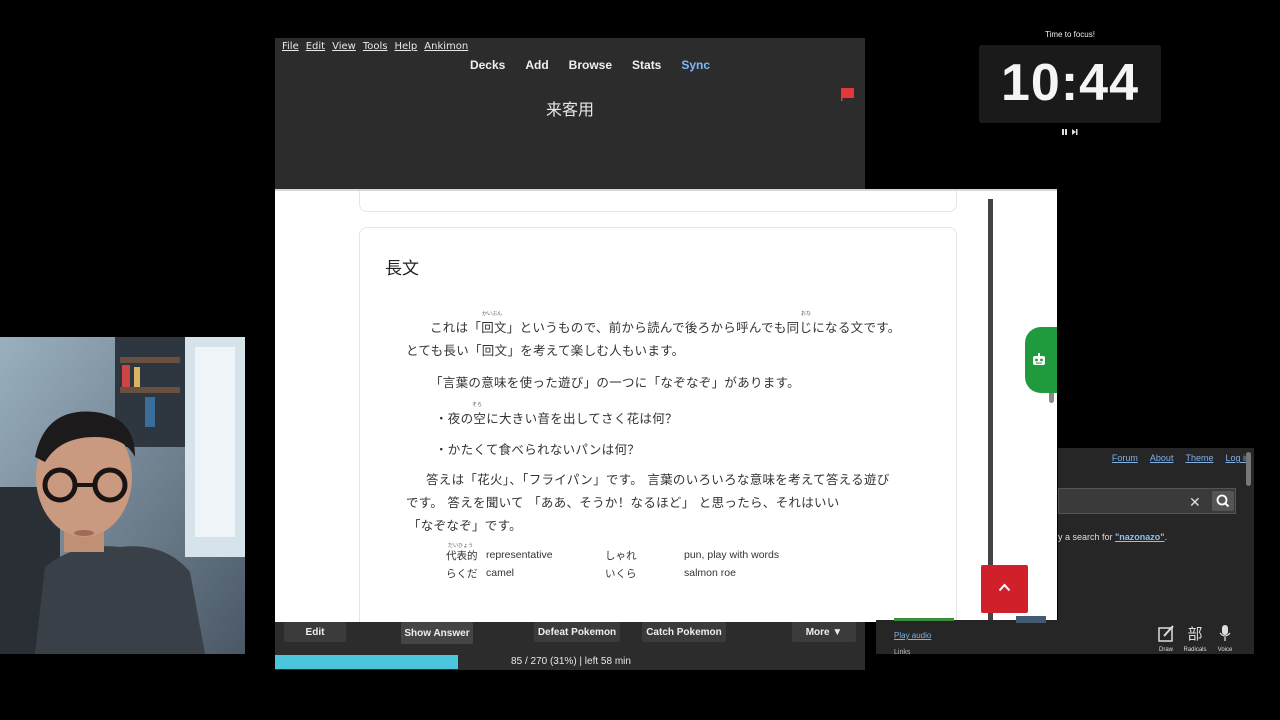 The height and width of the screenshot is (720, 1280). I want to click on progress-text: 85 / 270 (31%) | left 58 min, so click(571, 661).